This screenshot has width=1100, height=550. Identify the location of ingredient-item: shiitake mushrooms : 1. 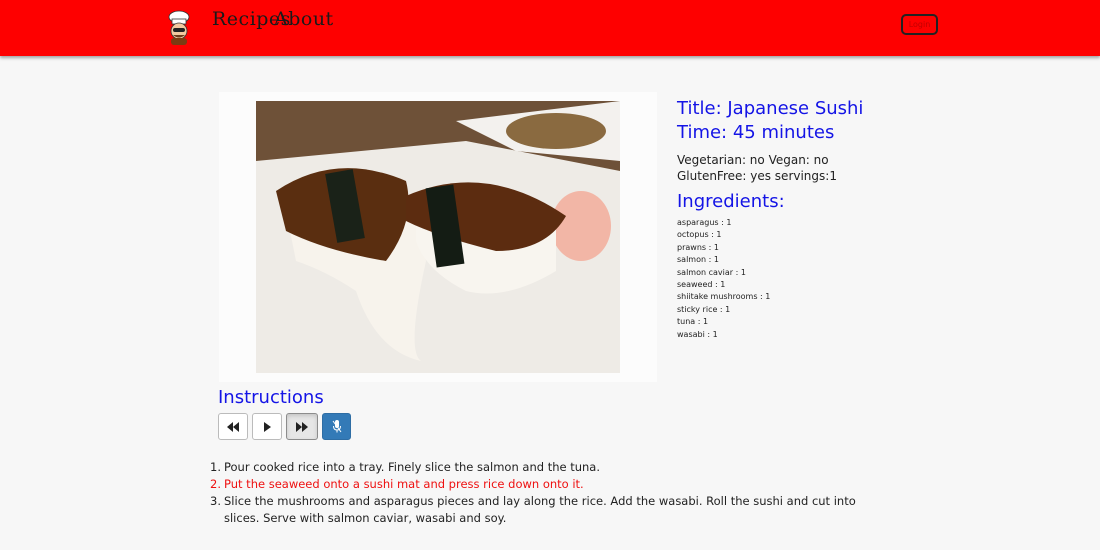
(724, 297).